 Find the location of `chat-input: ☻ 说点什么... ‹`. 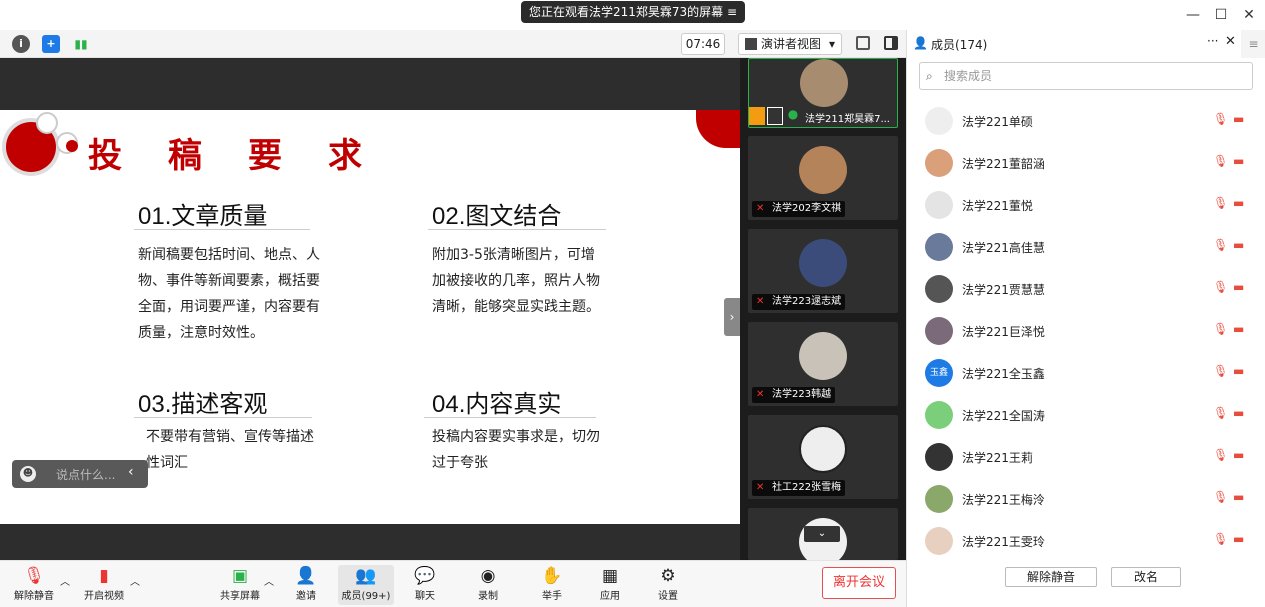

chat-input: ☻ 说点什么... ‹ is located at coordinates (80, 474).